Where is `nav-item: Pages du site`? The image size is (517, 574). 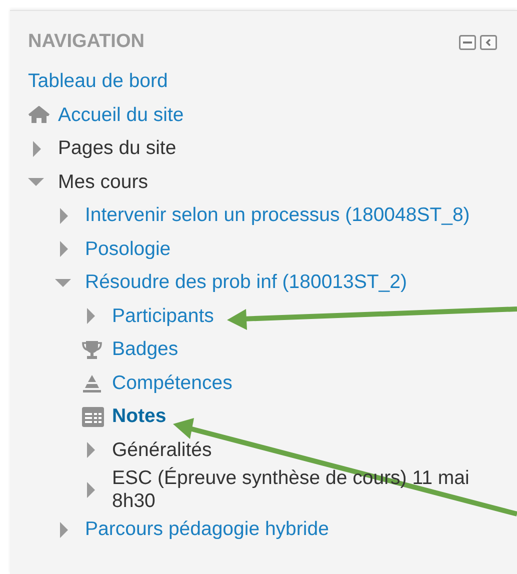 nav-item: Pages du site is located at coordinates (117, 148).